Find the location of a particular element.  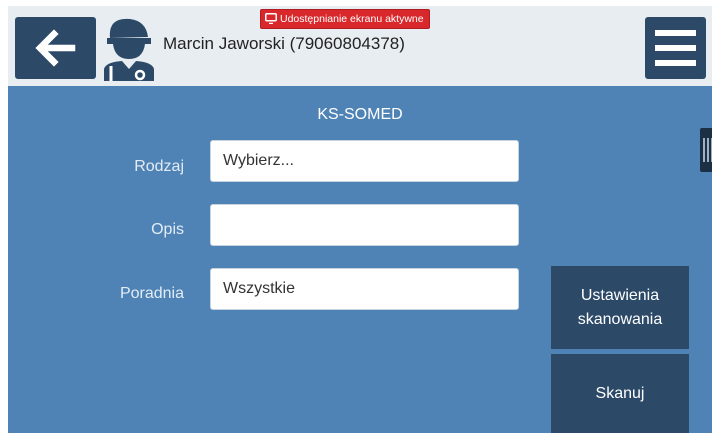

screen-share-badge: Udostępnianie ekranu aktywne is located at coordinates (345, 19).